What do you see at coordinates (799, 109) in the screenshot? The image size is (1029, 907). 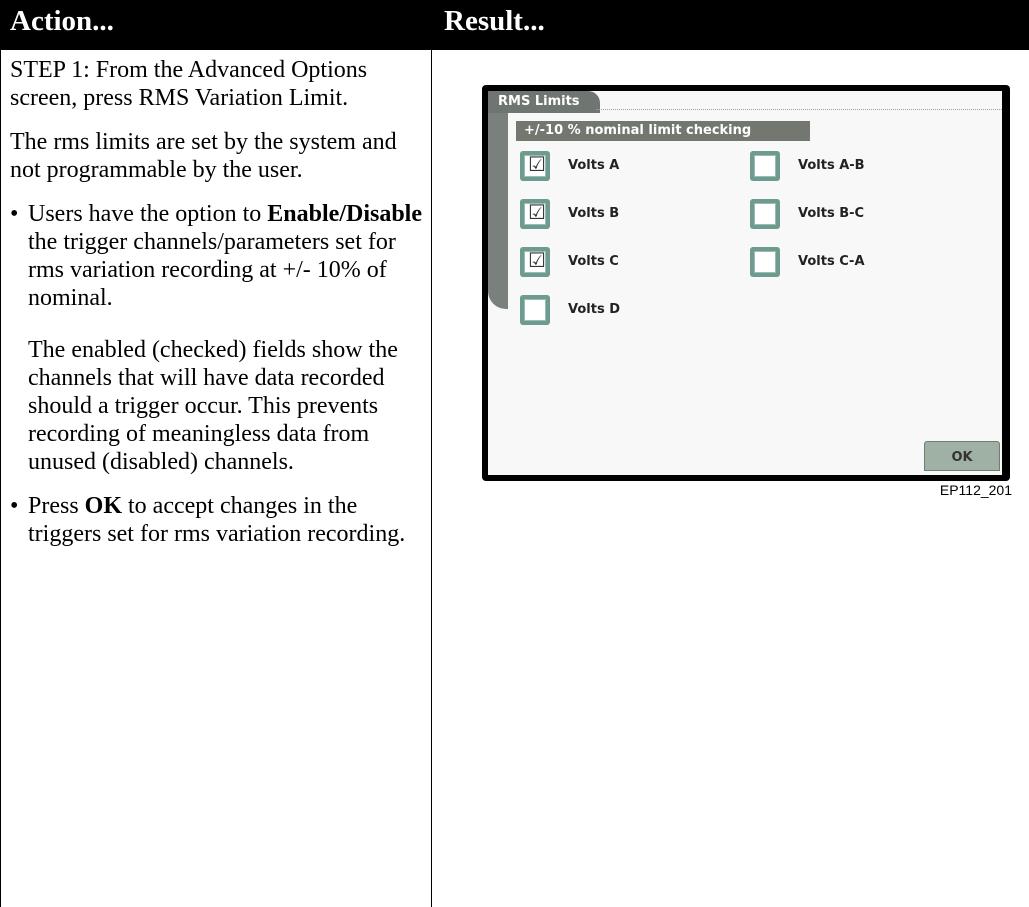 I see `tab-divider` at bounding box center [799, 109].